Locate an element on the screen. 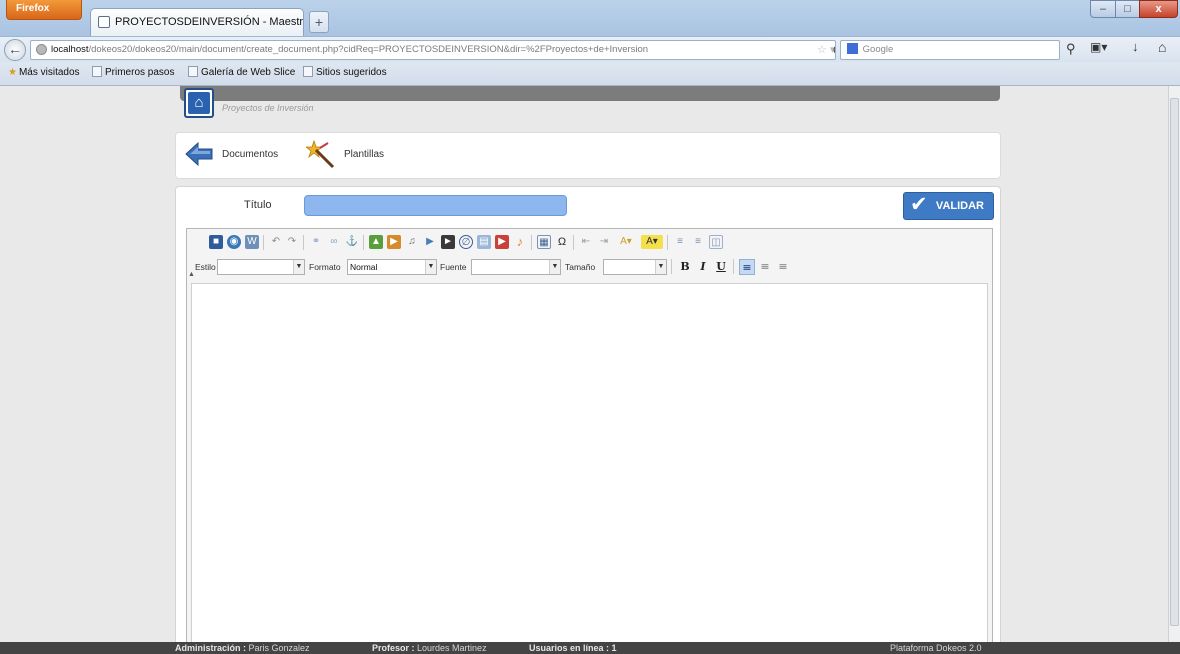 This screenshot has height=654, width=1180. bold-button: B is located at coordinates (685, 267).